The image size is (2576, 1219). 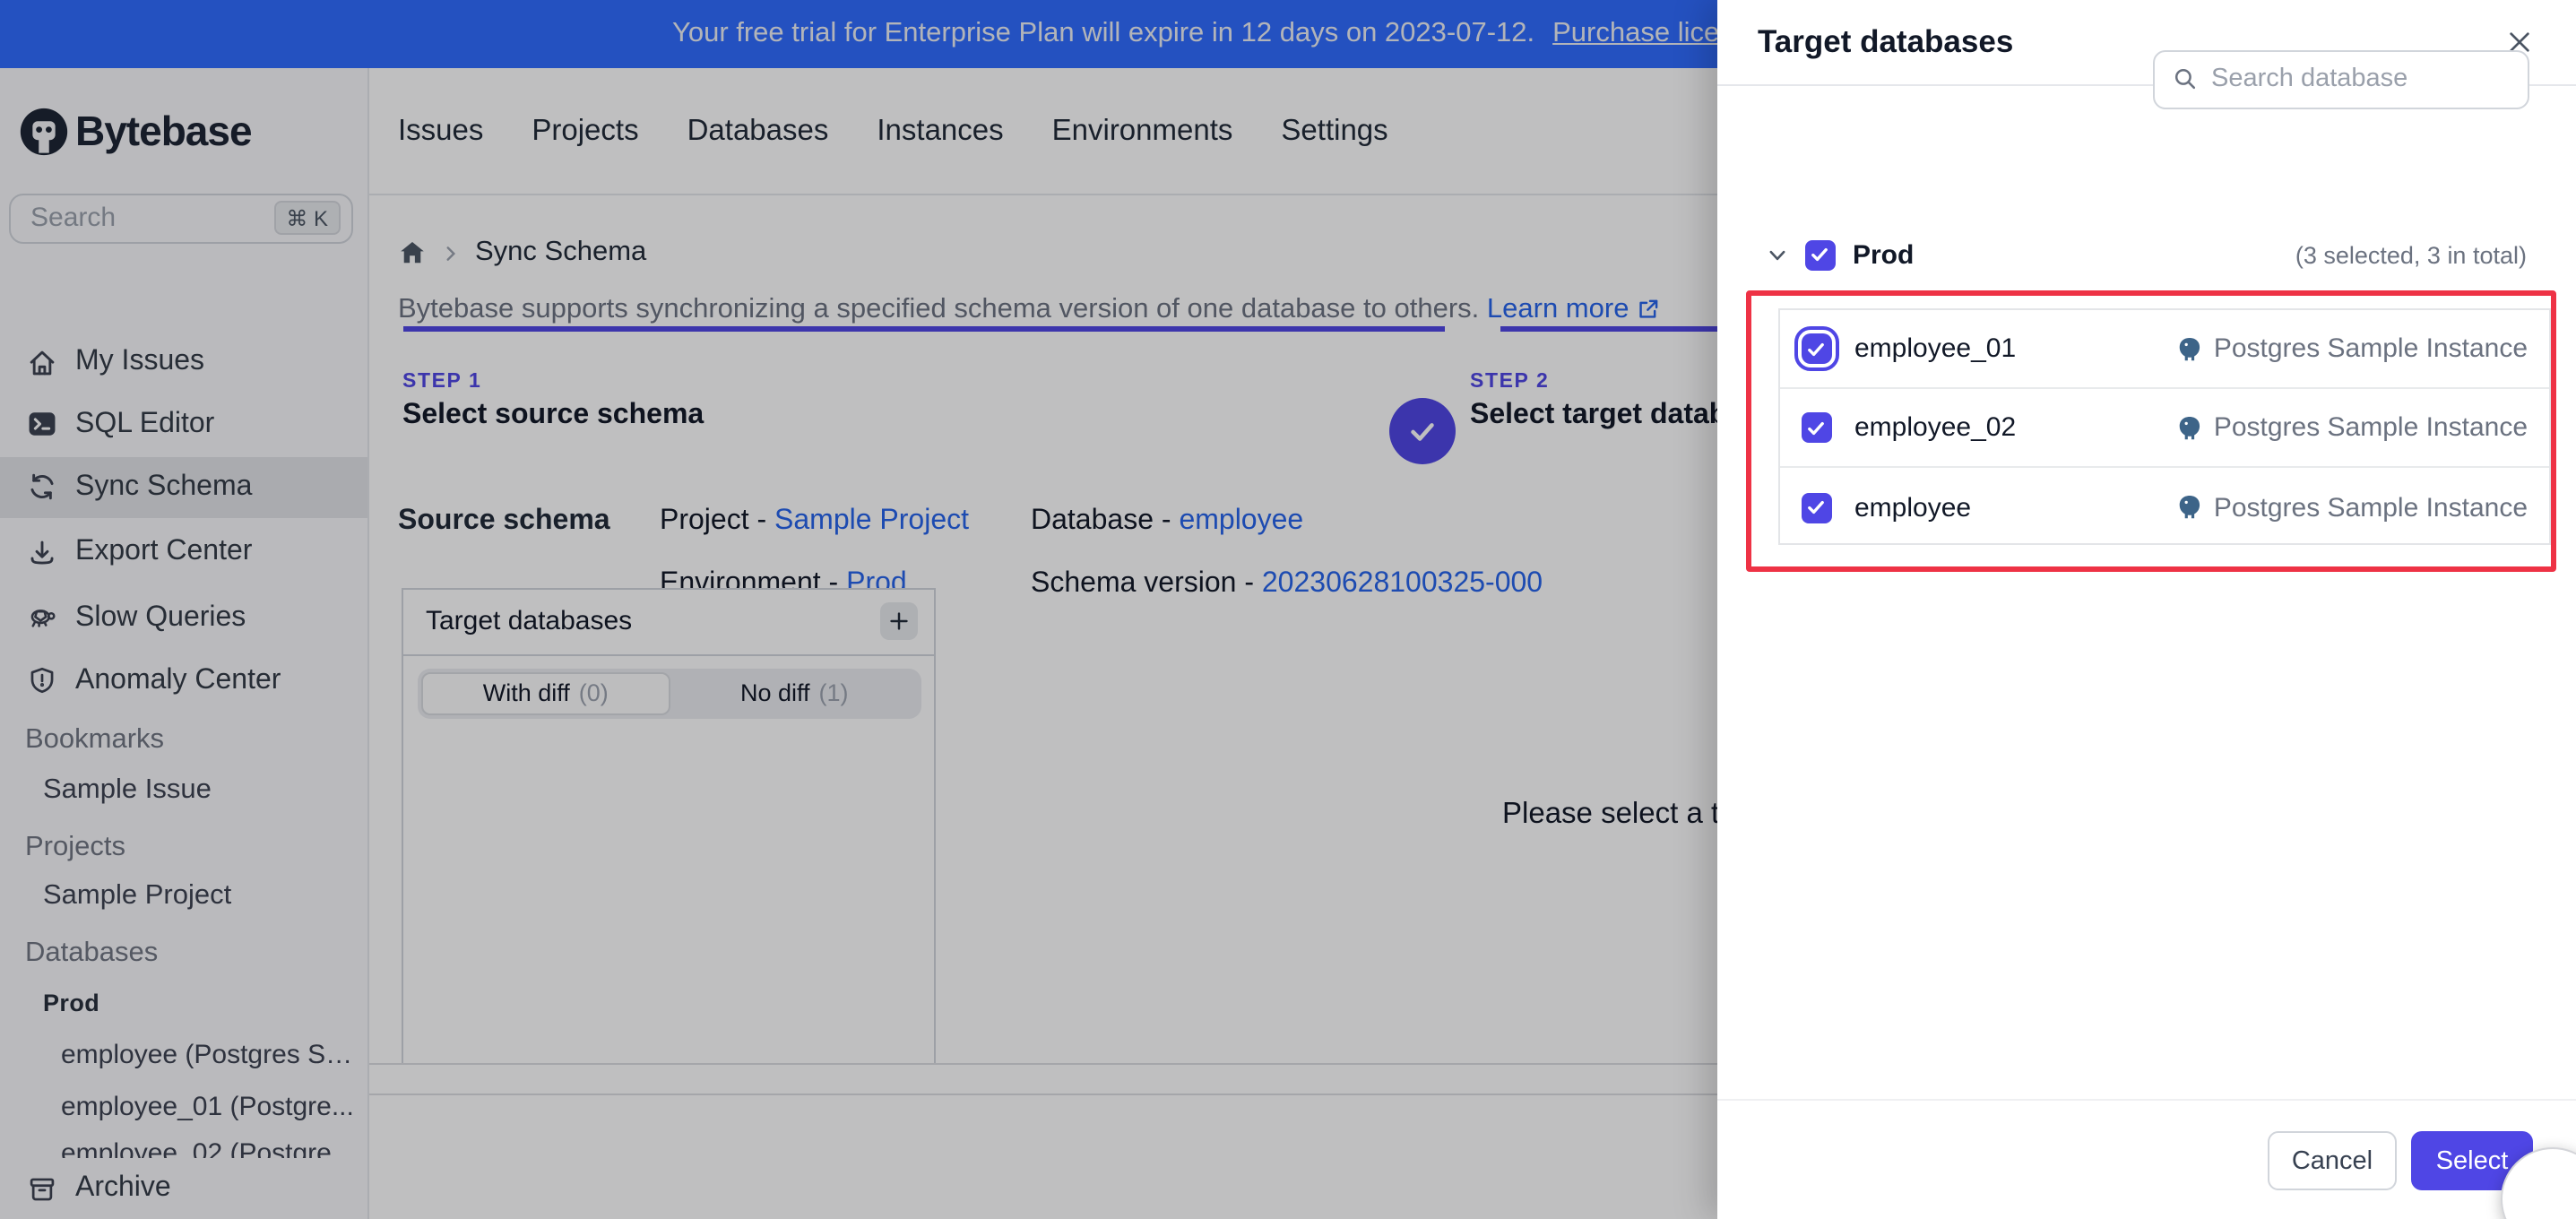 What do you see at coordinates (1935, 348) in the screenshot?
I see `database-name: employee_01` at bounding box center [1935, 348].